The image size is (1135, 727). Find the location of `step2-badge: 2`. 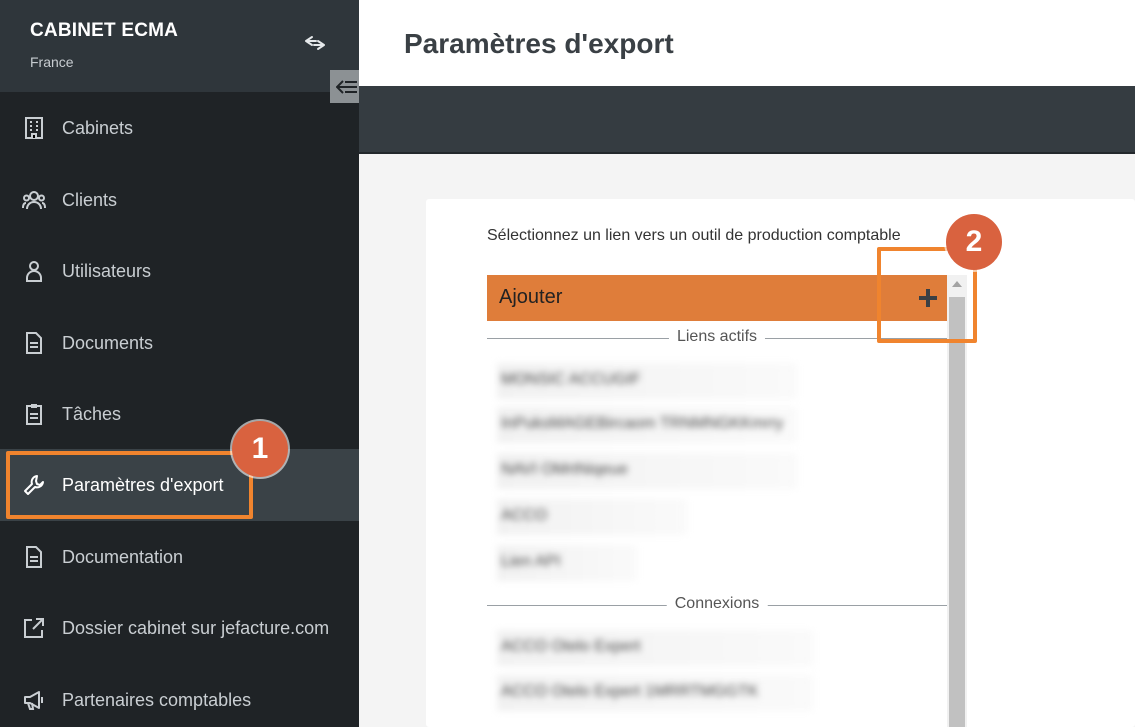

step2-badge: 2 is located at coordinates (974, 242).